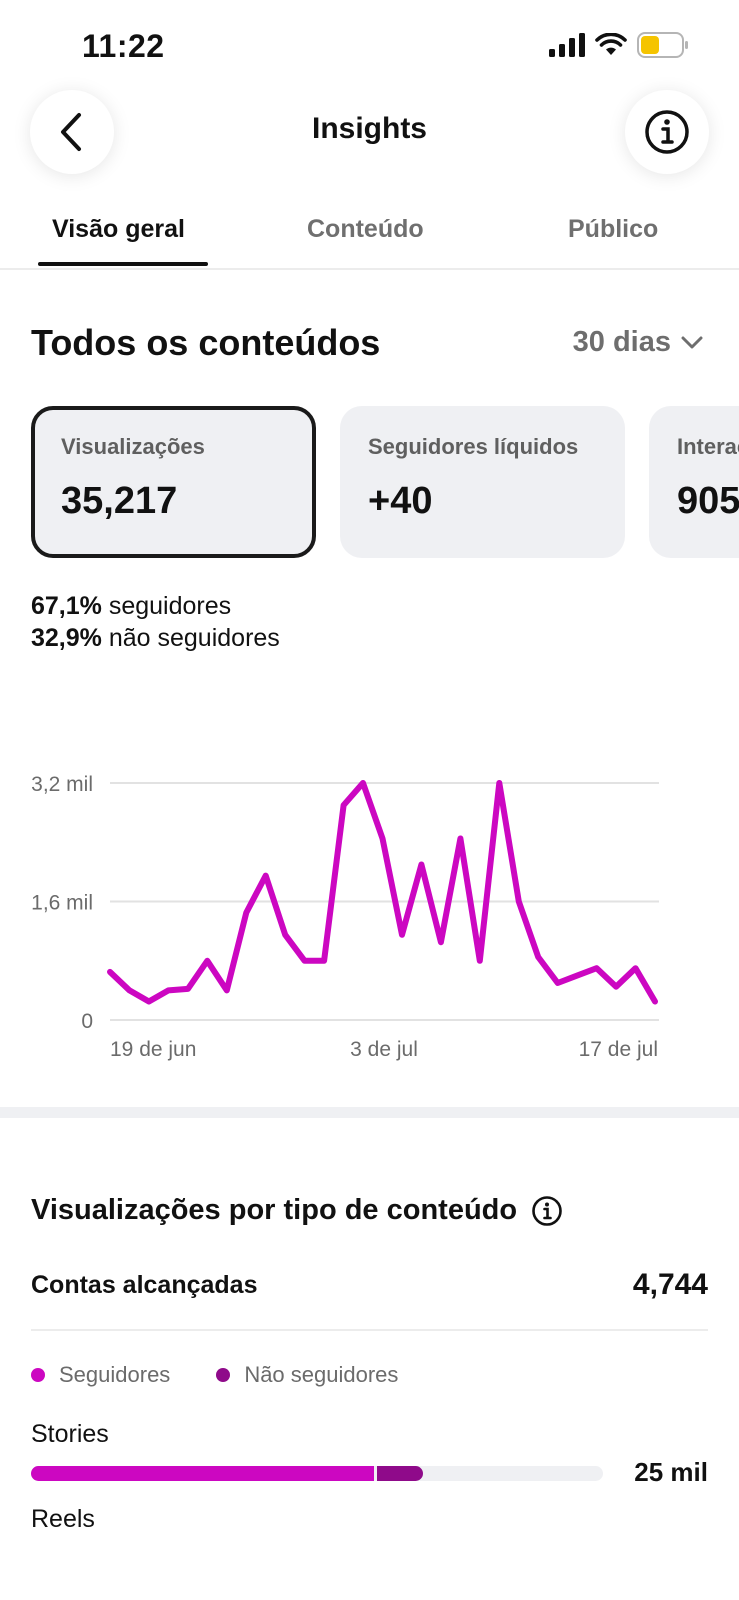  I want to click on tab-content: Conteúdo, so click(365, 229).